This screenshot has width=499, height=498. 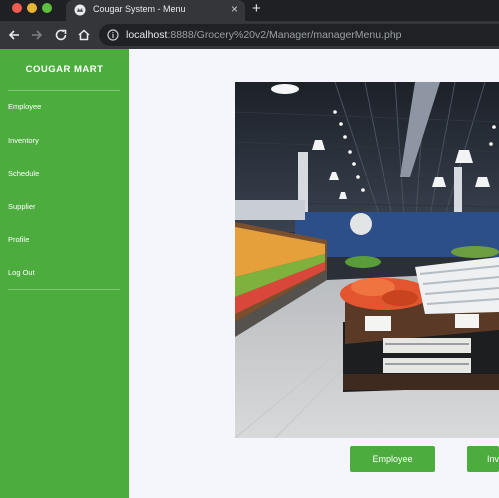 What do you see at coordinates (234, 9) in the screenshot?
I see `tab-close-icon: ×` at bounding box center [234, 9].